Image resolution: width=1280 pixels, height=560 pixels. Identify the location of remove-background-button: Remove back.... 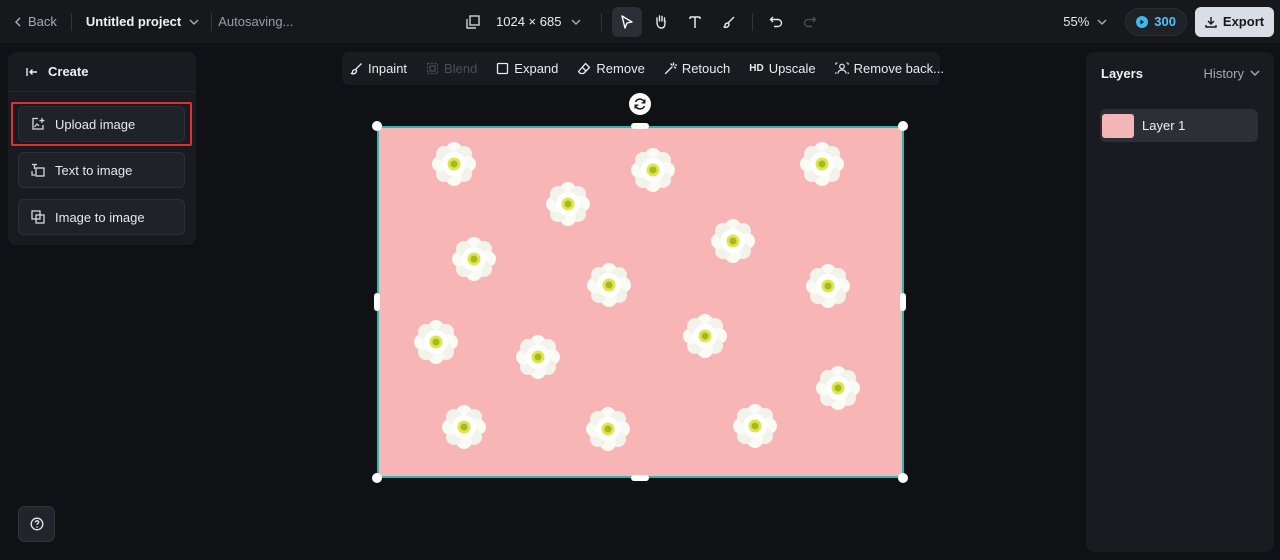
(889, 68).